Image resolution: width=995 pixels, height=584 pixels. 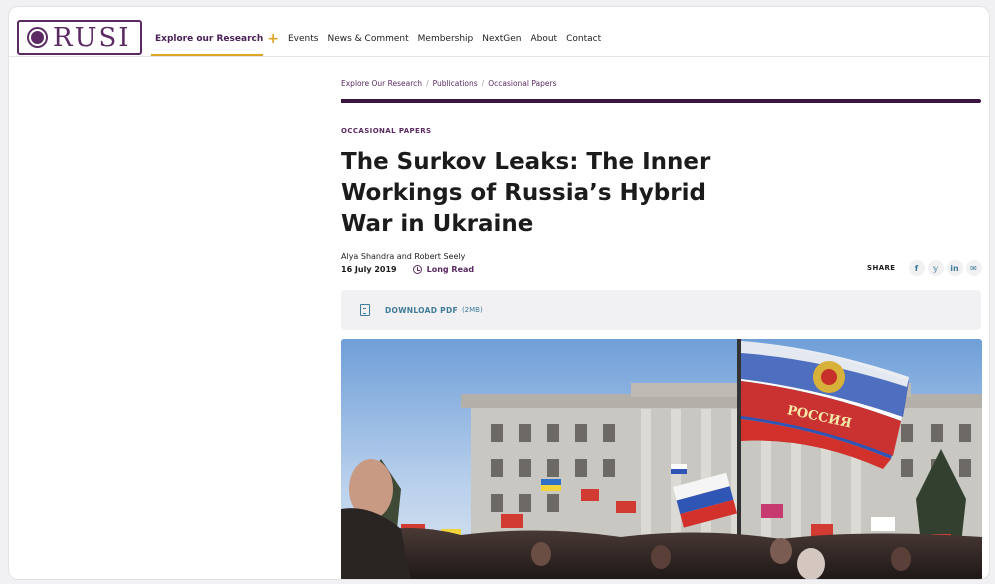 I want to click on nav-item-explore-research: Explore our Research +, so click(x=217, y=38).